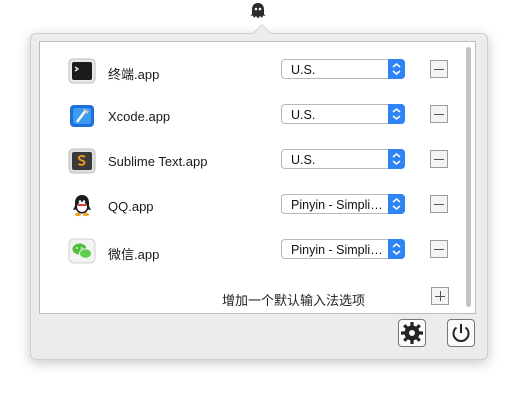 This screenshot has width=516, height=393. What do you see at coordinates (82, 251) in the screenshot?
I see `wechat-app-icon` at bounding box center [82, 251].